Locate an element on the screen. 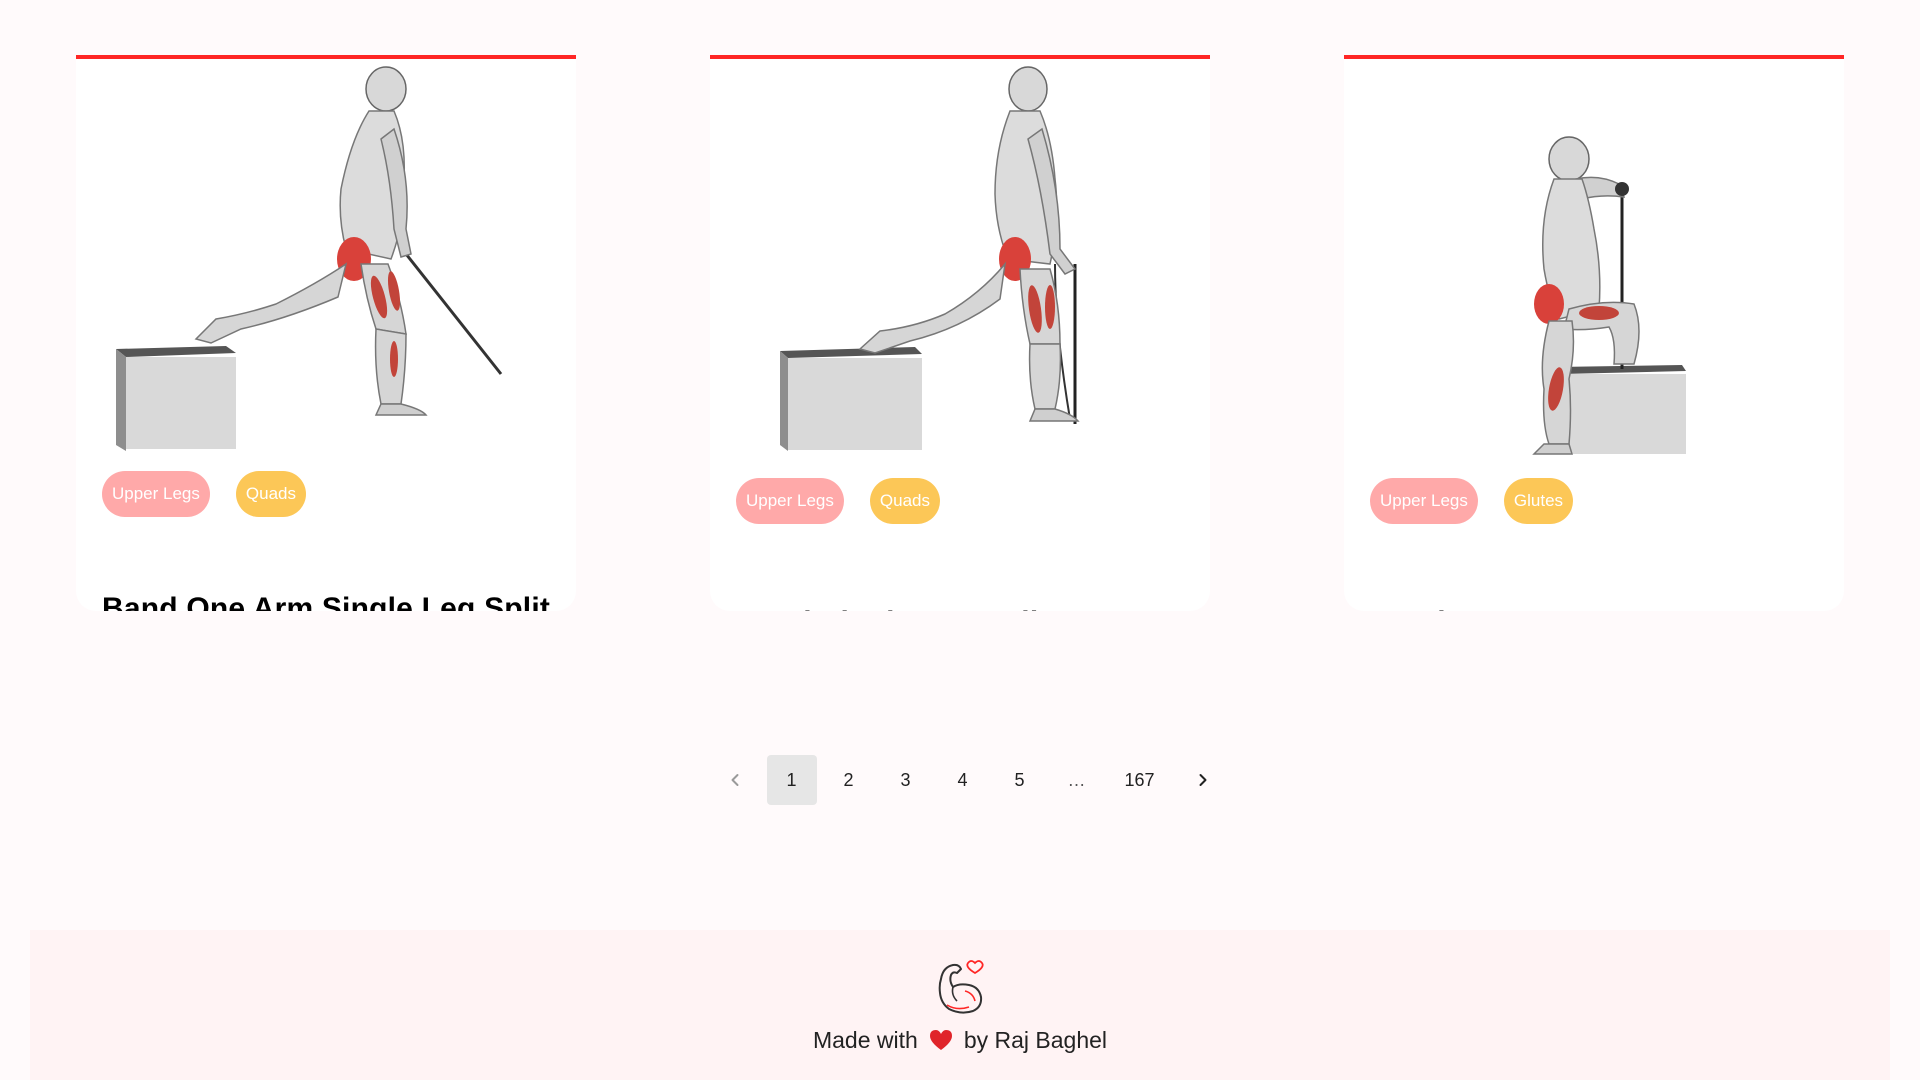  page-button-last: 167 is located at coordinates (1140, 780).